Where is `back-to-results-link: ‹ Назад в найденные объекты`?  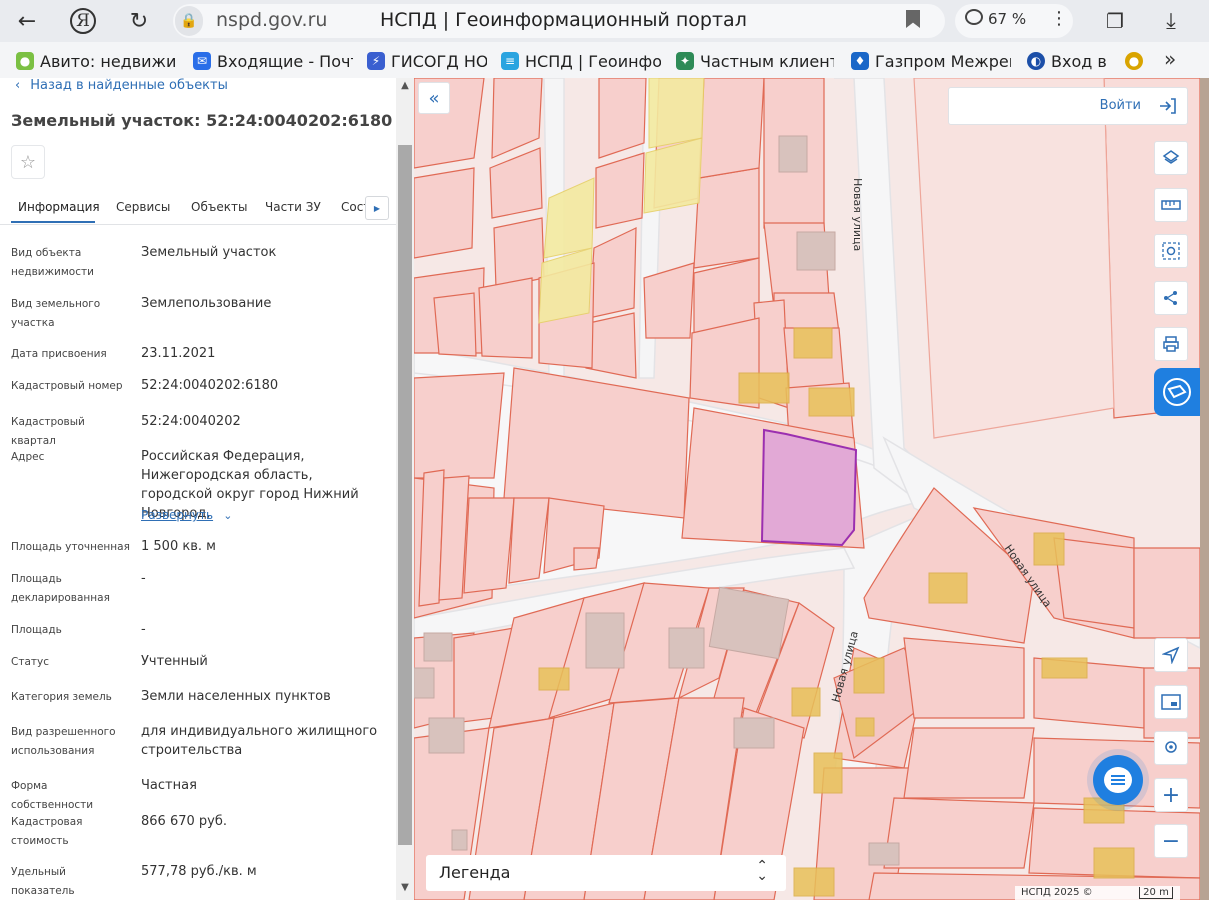 back-to-results-link: ‹ Назад в найденные объекты is located at coordinates (121, 87).